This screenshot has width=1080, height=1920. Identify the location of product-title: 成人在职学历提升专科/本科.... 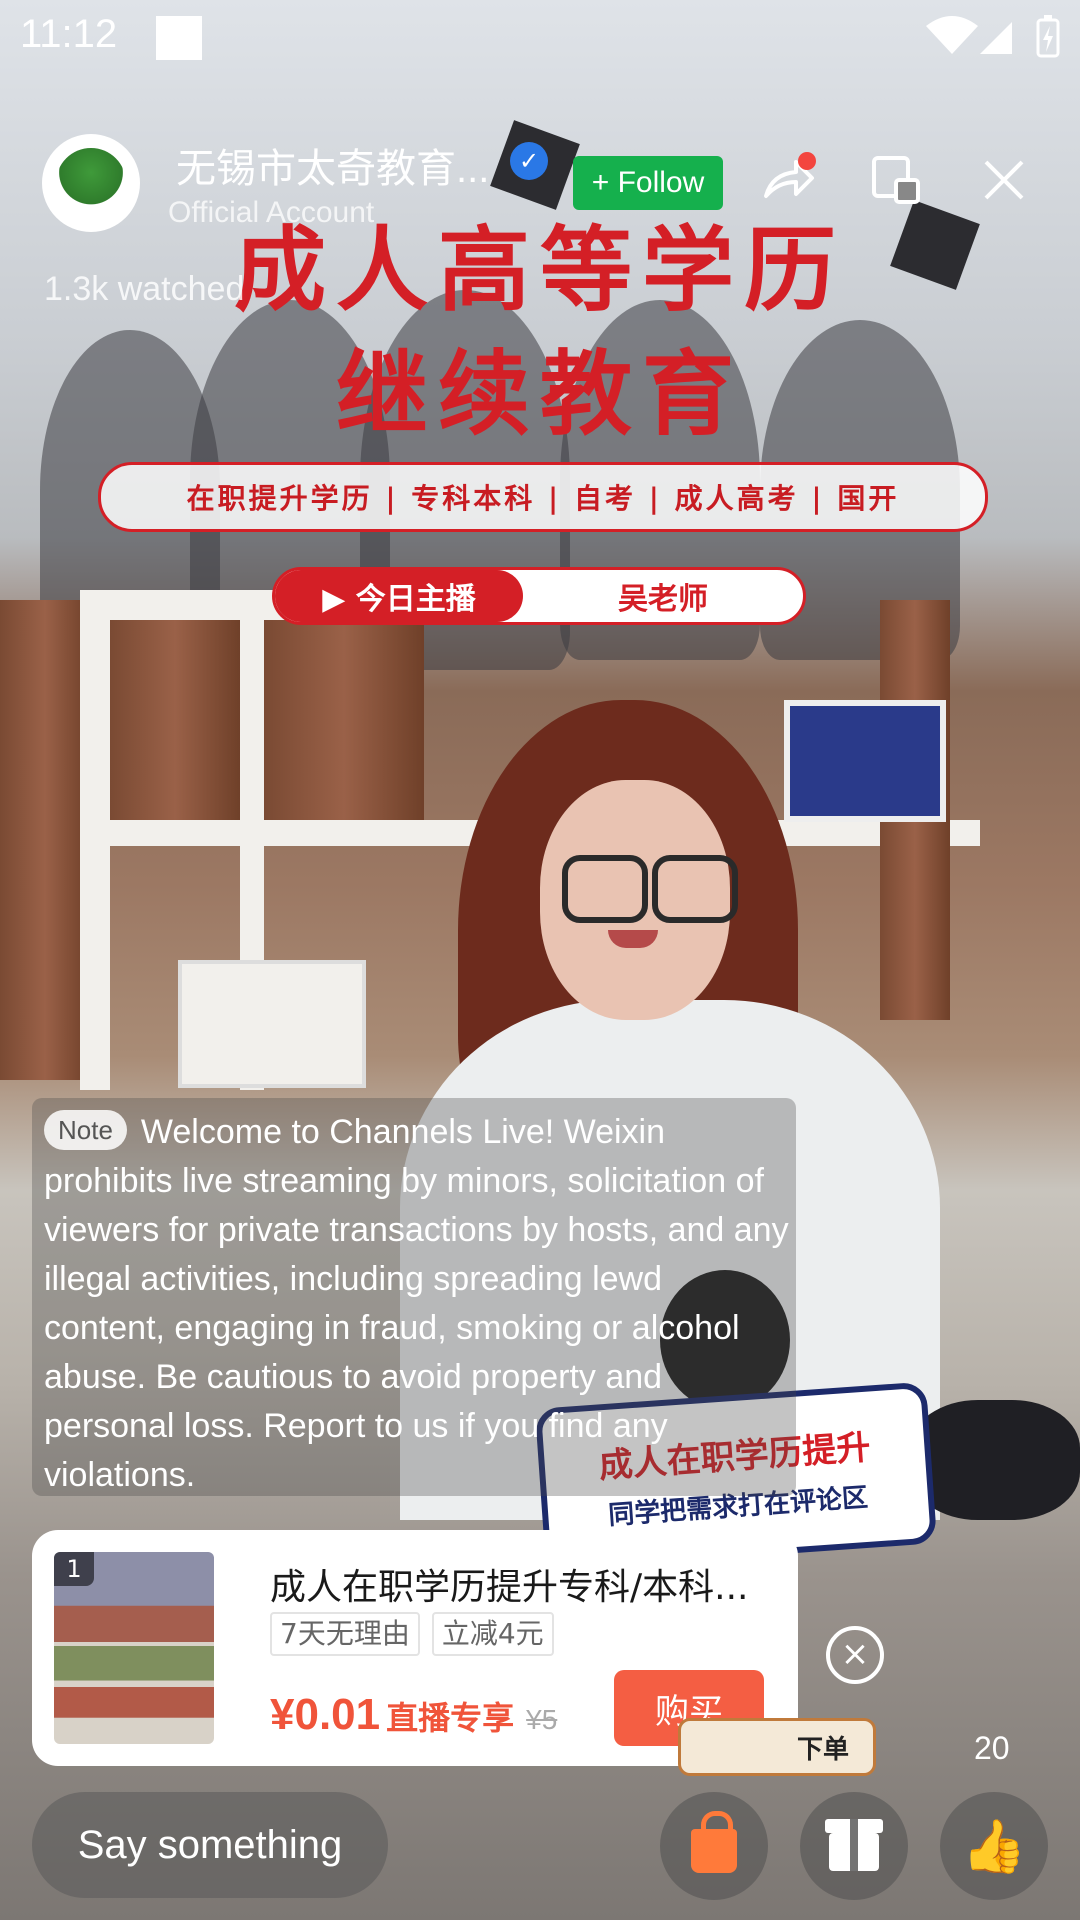
(520, 1584).